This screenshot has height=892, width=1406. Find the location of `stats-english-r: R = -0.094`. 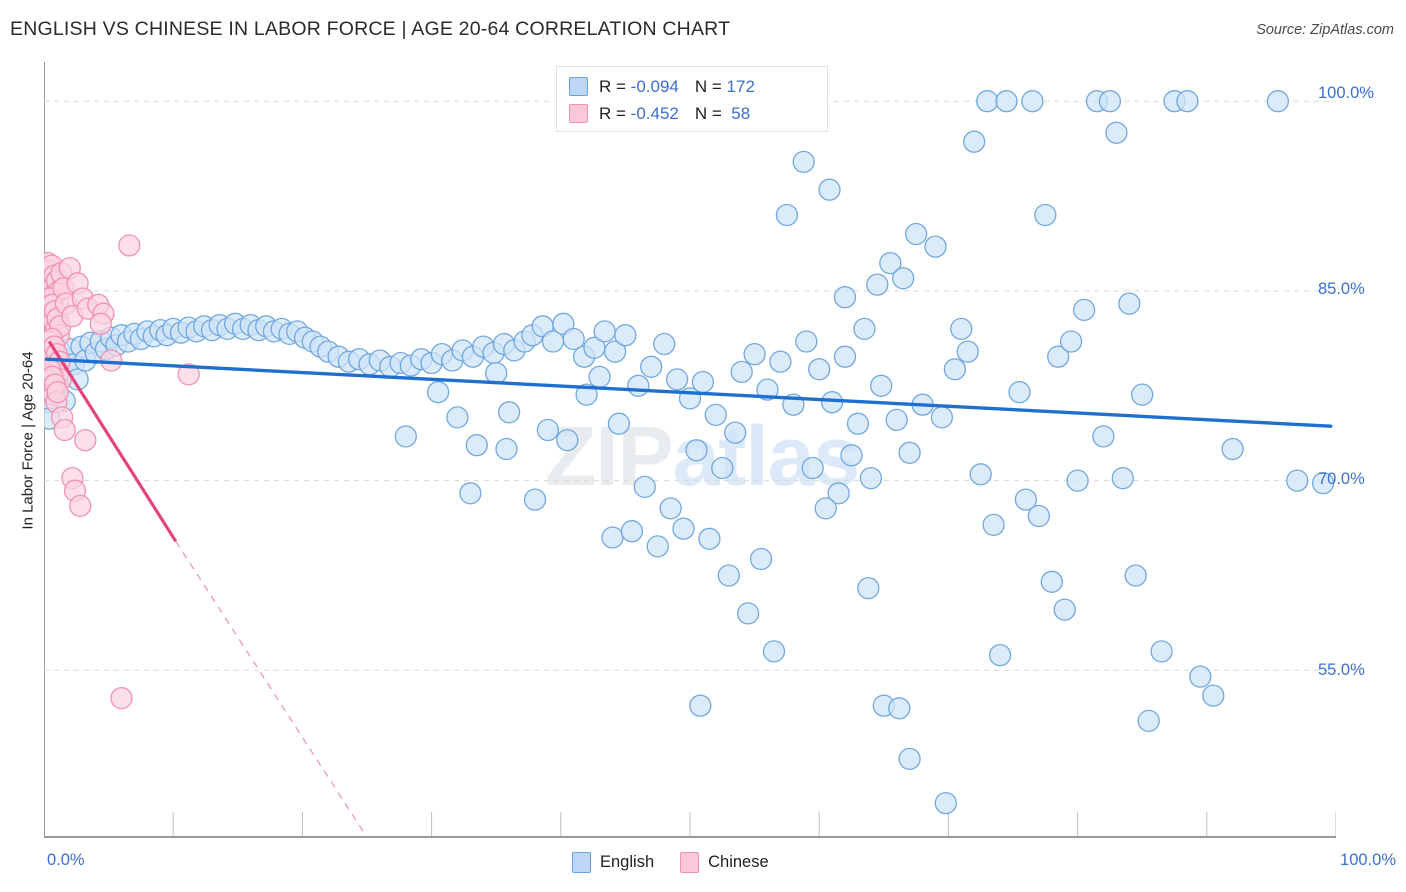

stats-english-r: R = -0.094 is located at coordinates (639, 87).